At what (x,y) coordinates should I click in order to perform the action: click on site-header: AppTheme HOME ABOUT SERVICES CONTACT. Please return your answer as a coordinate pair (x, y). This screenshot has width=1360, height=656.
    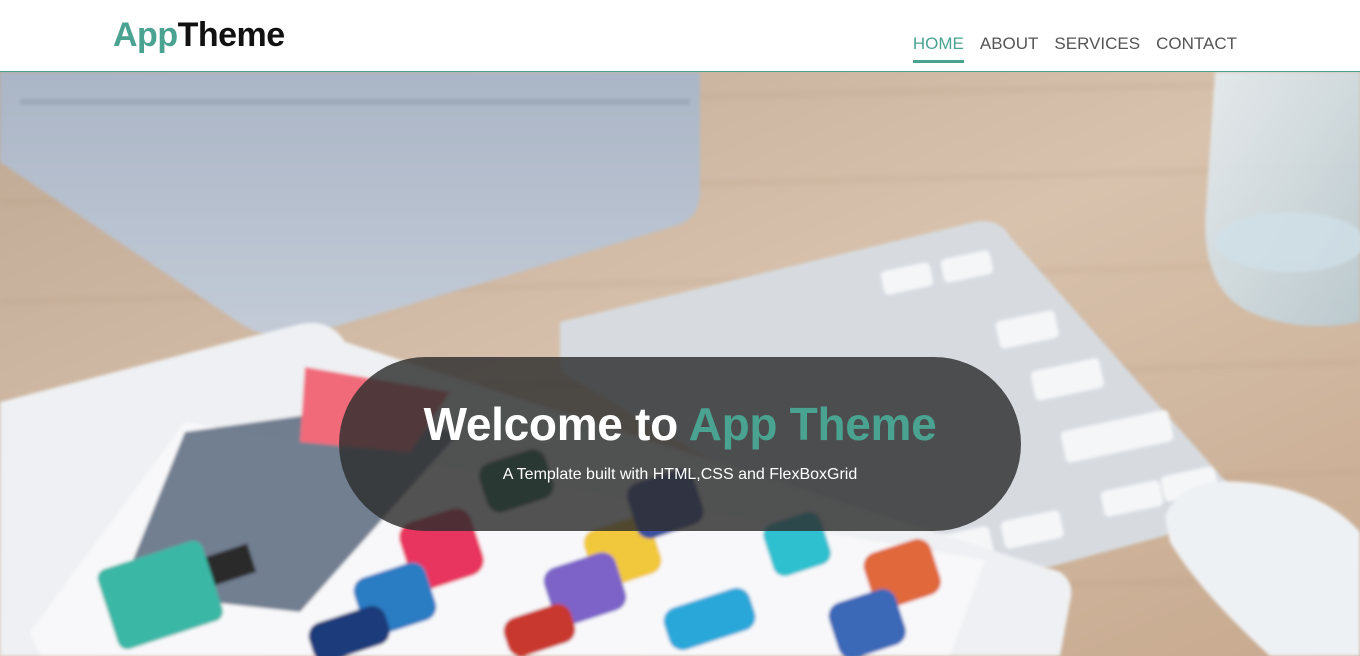
    Looking at the image, I should click on (680, 36).